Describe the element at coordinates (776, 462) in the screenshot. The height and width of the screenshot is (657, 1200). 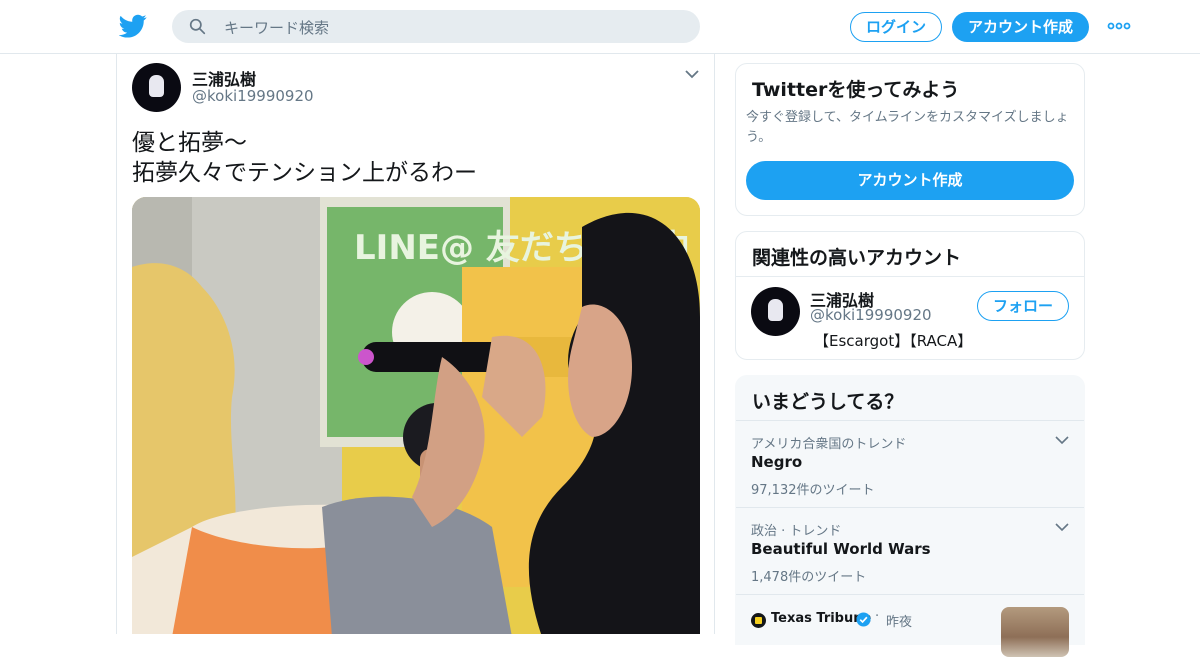
I see `trend-name: Negro` at that location.